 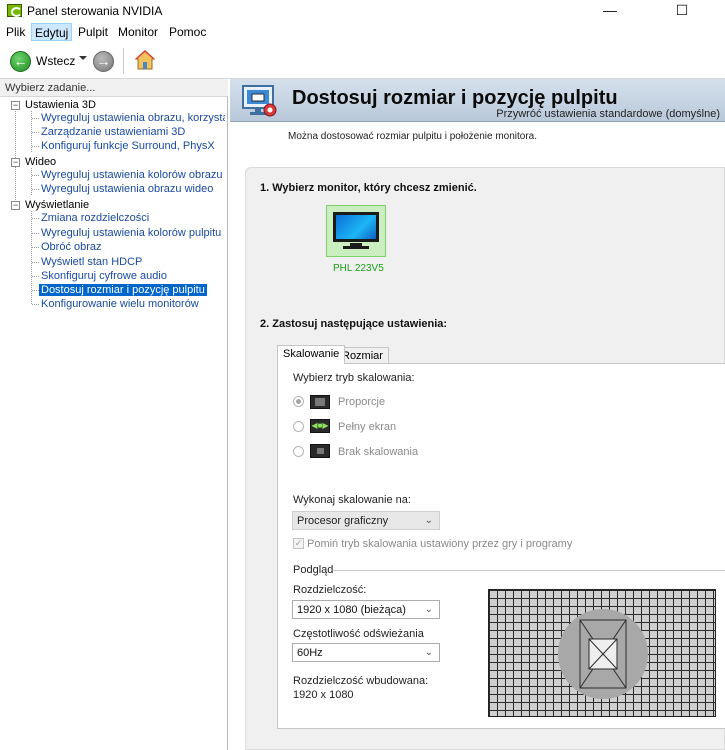 I want to click on monitor-icon, so click(x=356, y=227).